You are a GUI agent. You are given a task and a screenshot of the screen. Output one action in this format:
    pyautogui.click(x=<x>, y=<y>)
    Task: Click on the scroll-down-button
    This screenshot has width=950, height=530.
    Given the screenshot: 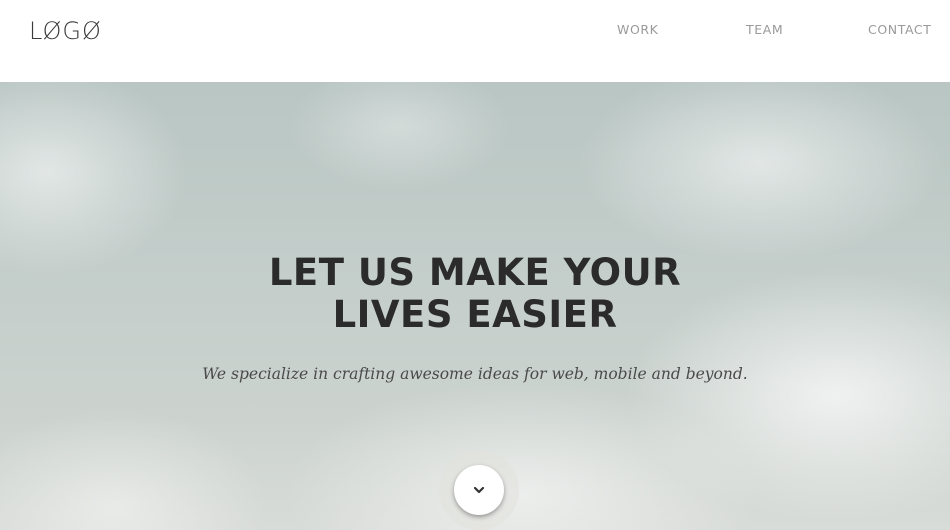 What is the action you would take?
    pyautogui.click(x=479, y=490)
    